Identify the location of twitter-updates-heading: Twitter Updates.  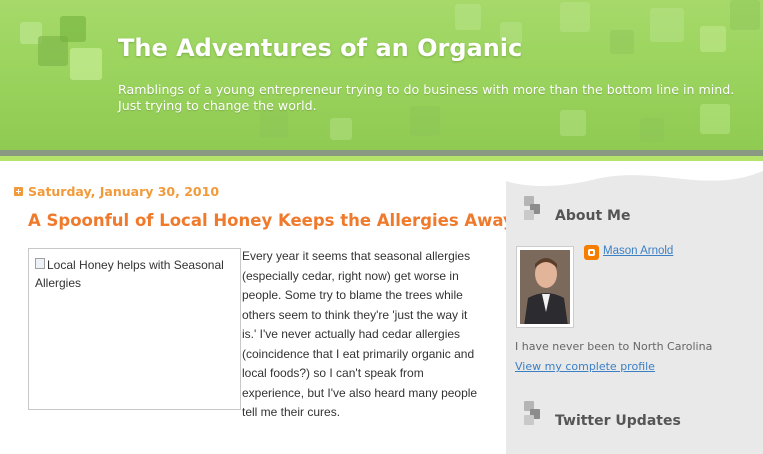
(618, 421).